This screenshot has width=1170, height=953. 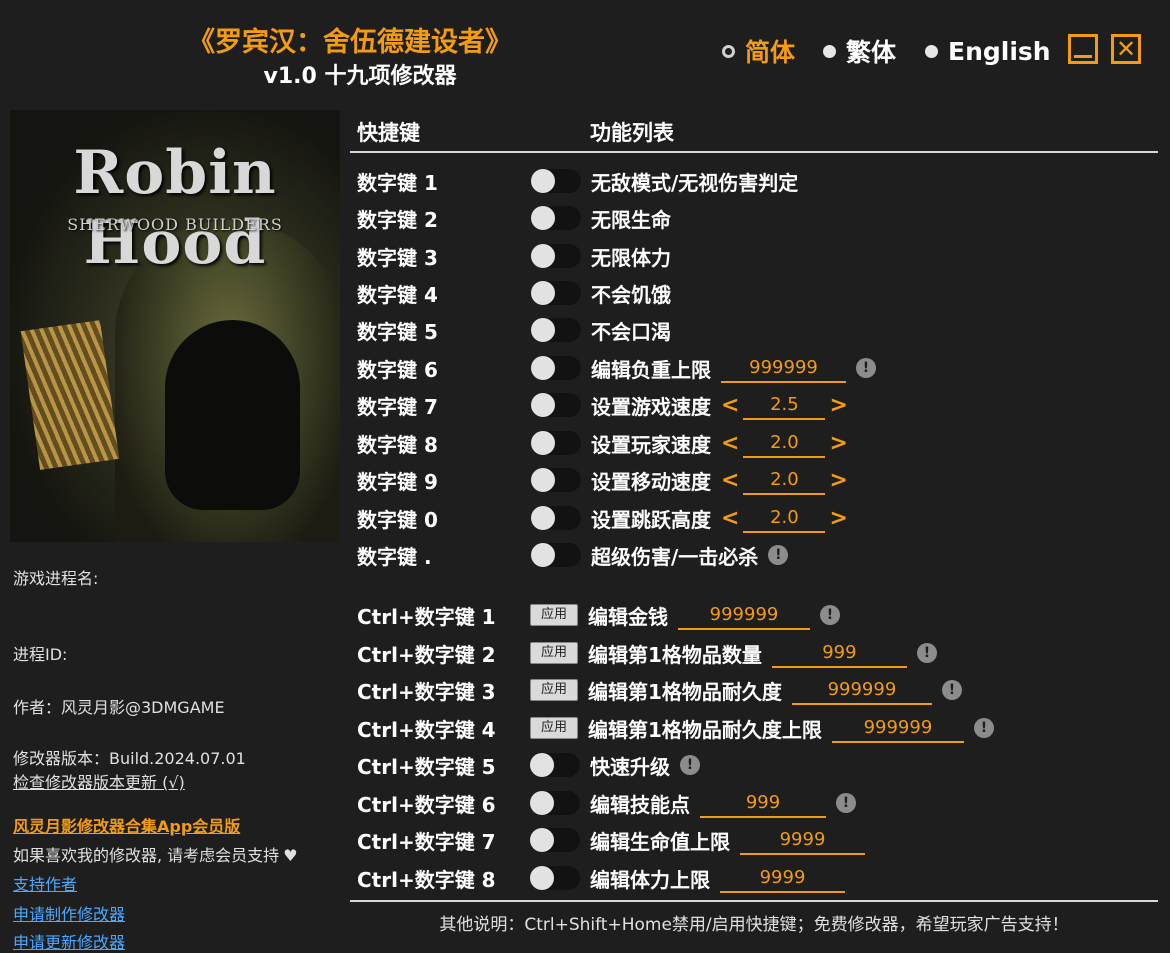 What do you see at coordinates (45, 883) in the screenshot?
I see `support-author-link: 支持作者` at bounding box center [45, 883].